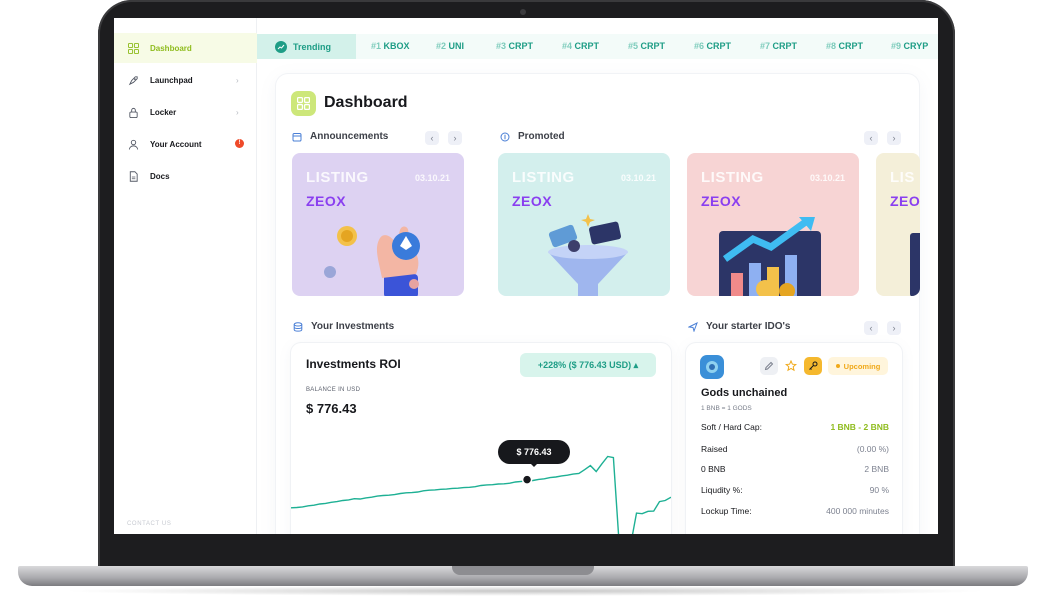  I want to click on laptop-shadow, so click(525, 591).